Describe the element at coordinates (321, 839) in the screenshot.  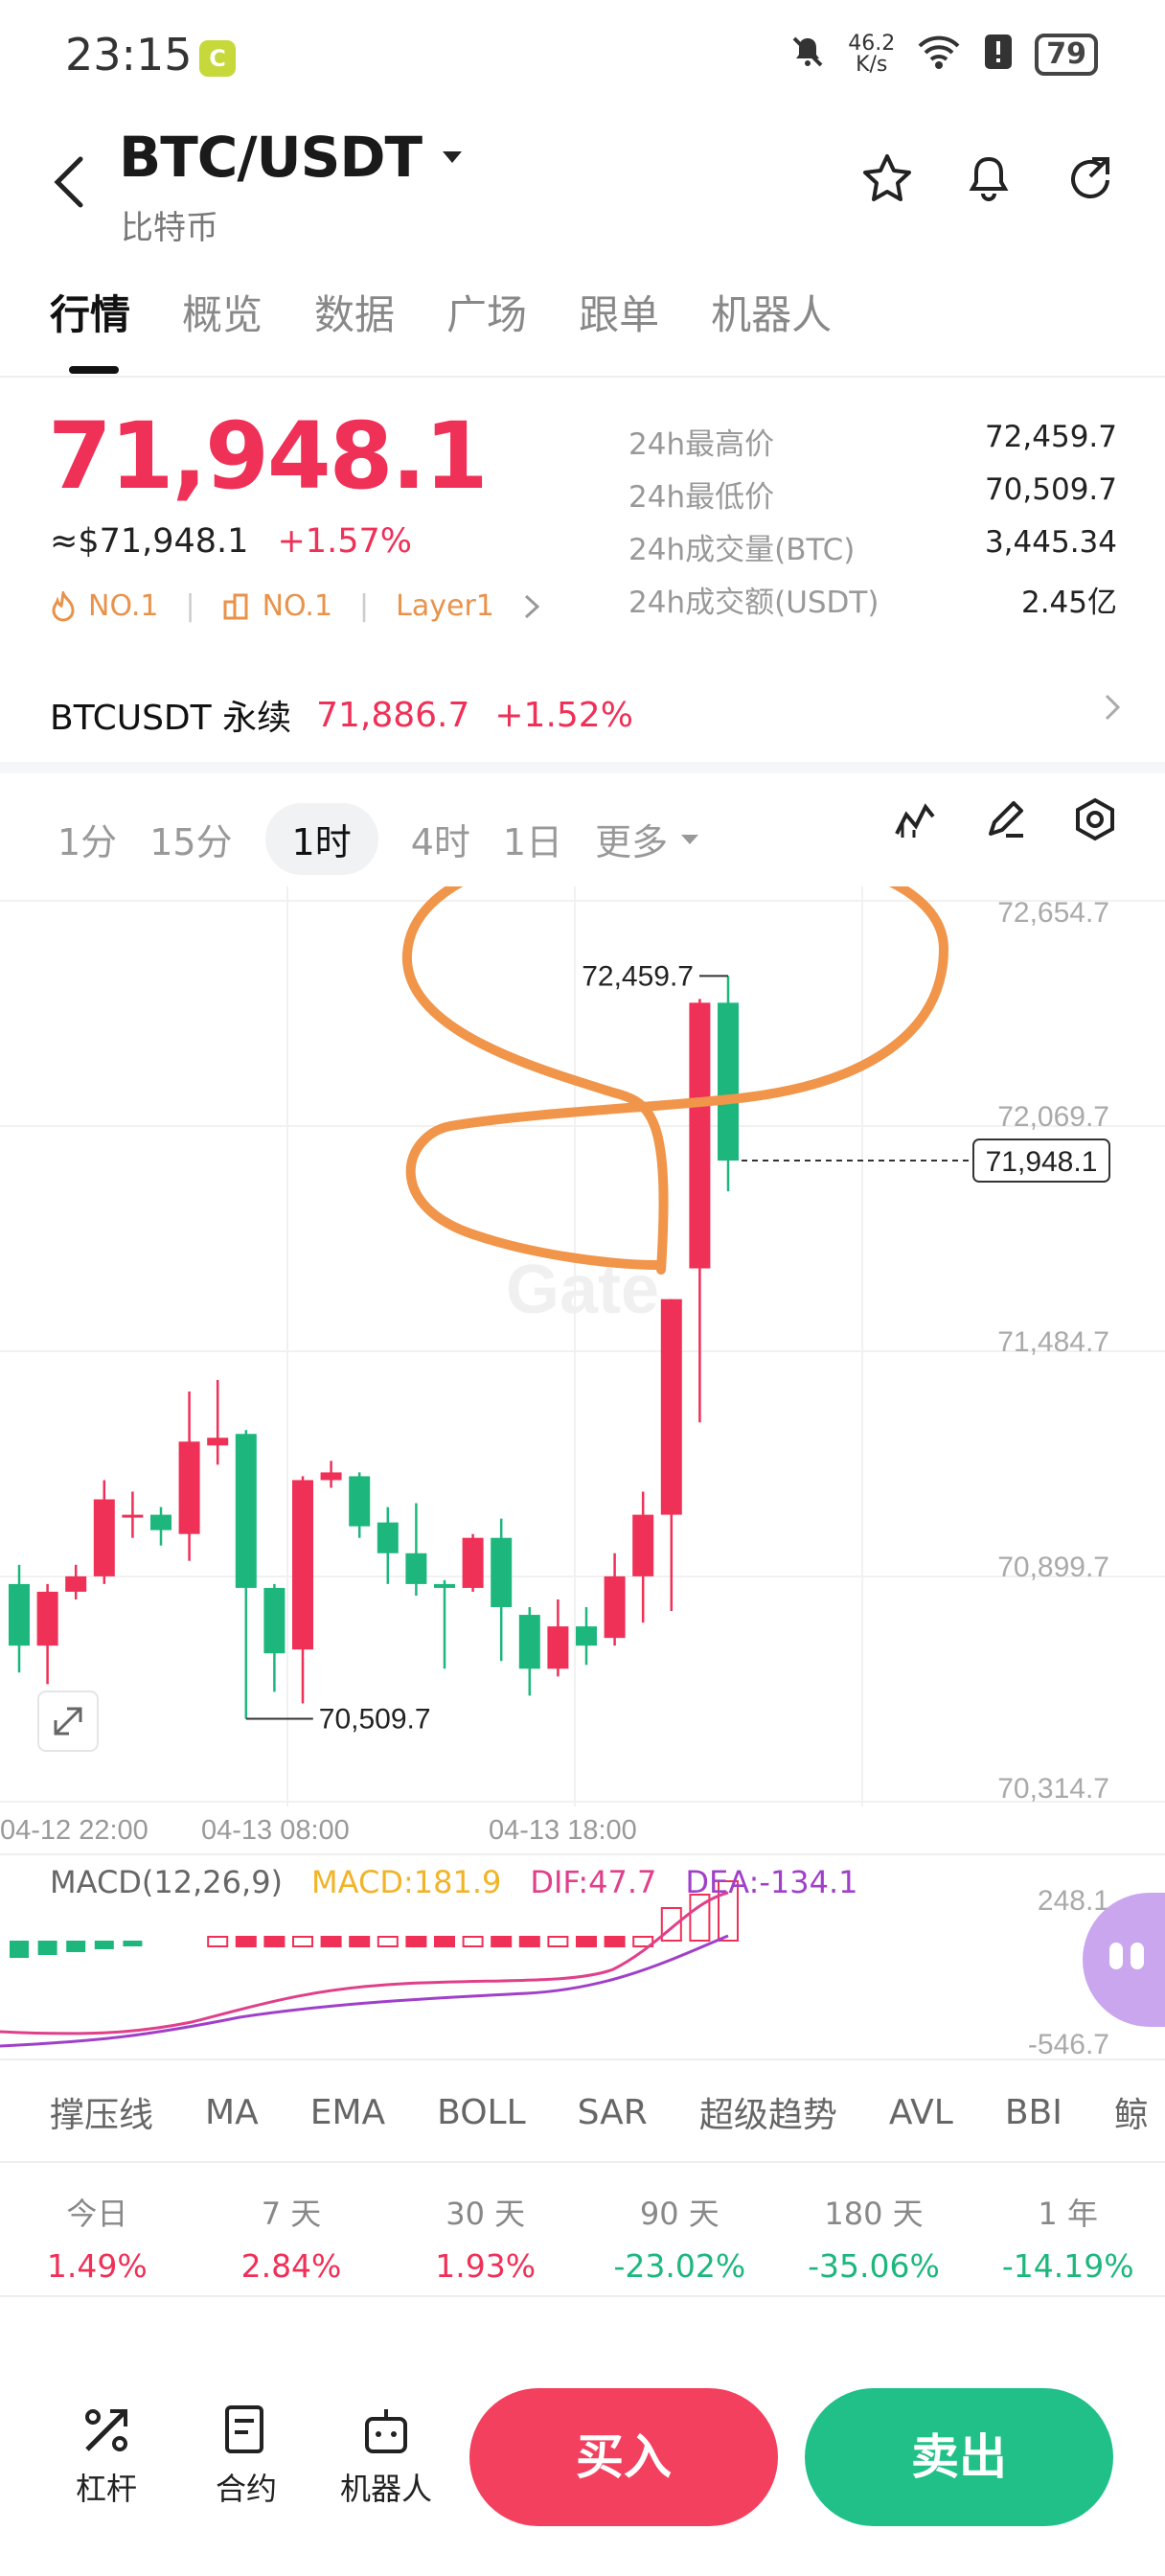
I see `interval-1h: 1时` at that location.